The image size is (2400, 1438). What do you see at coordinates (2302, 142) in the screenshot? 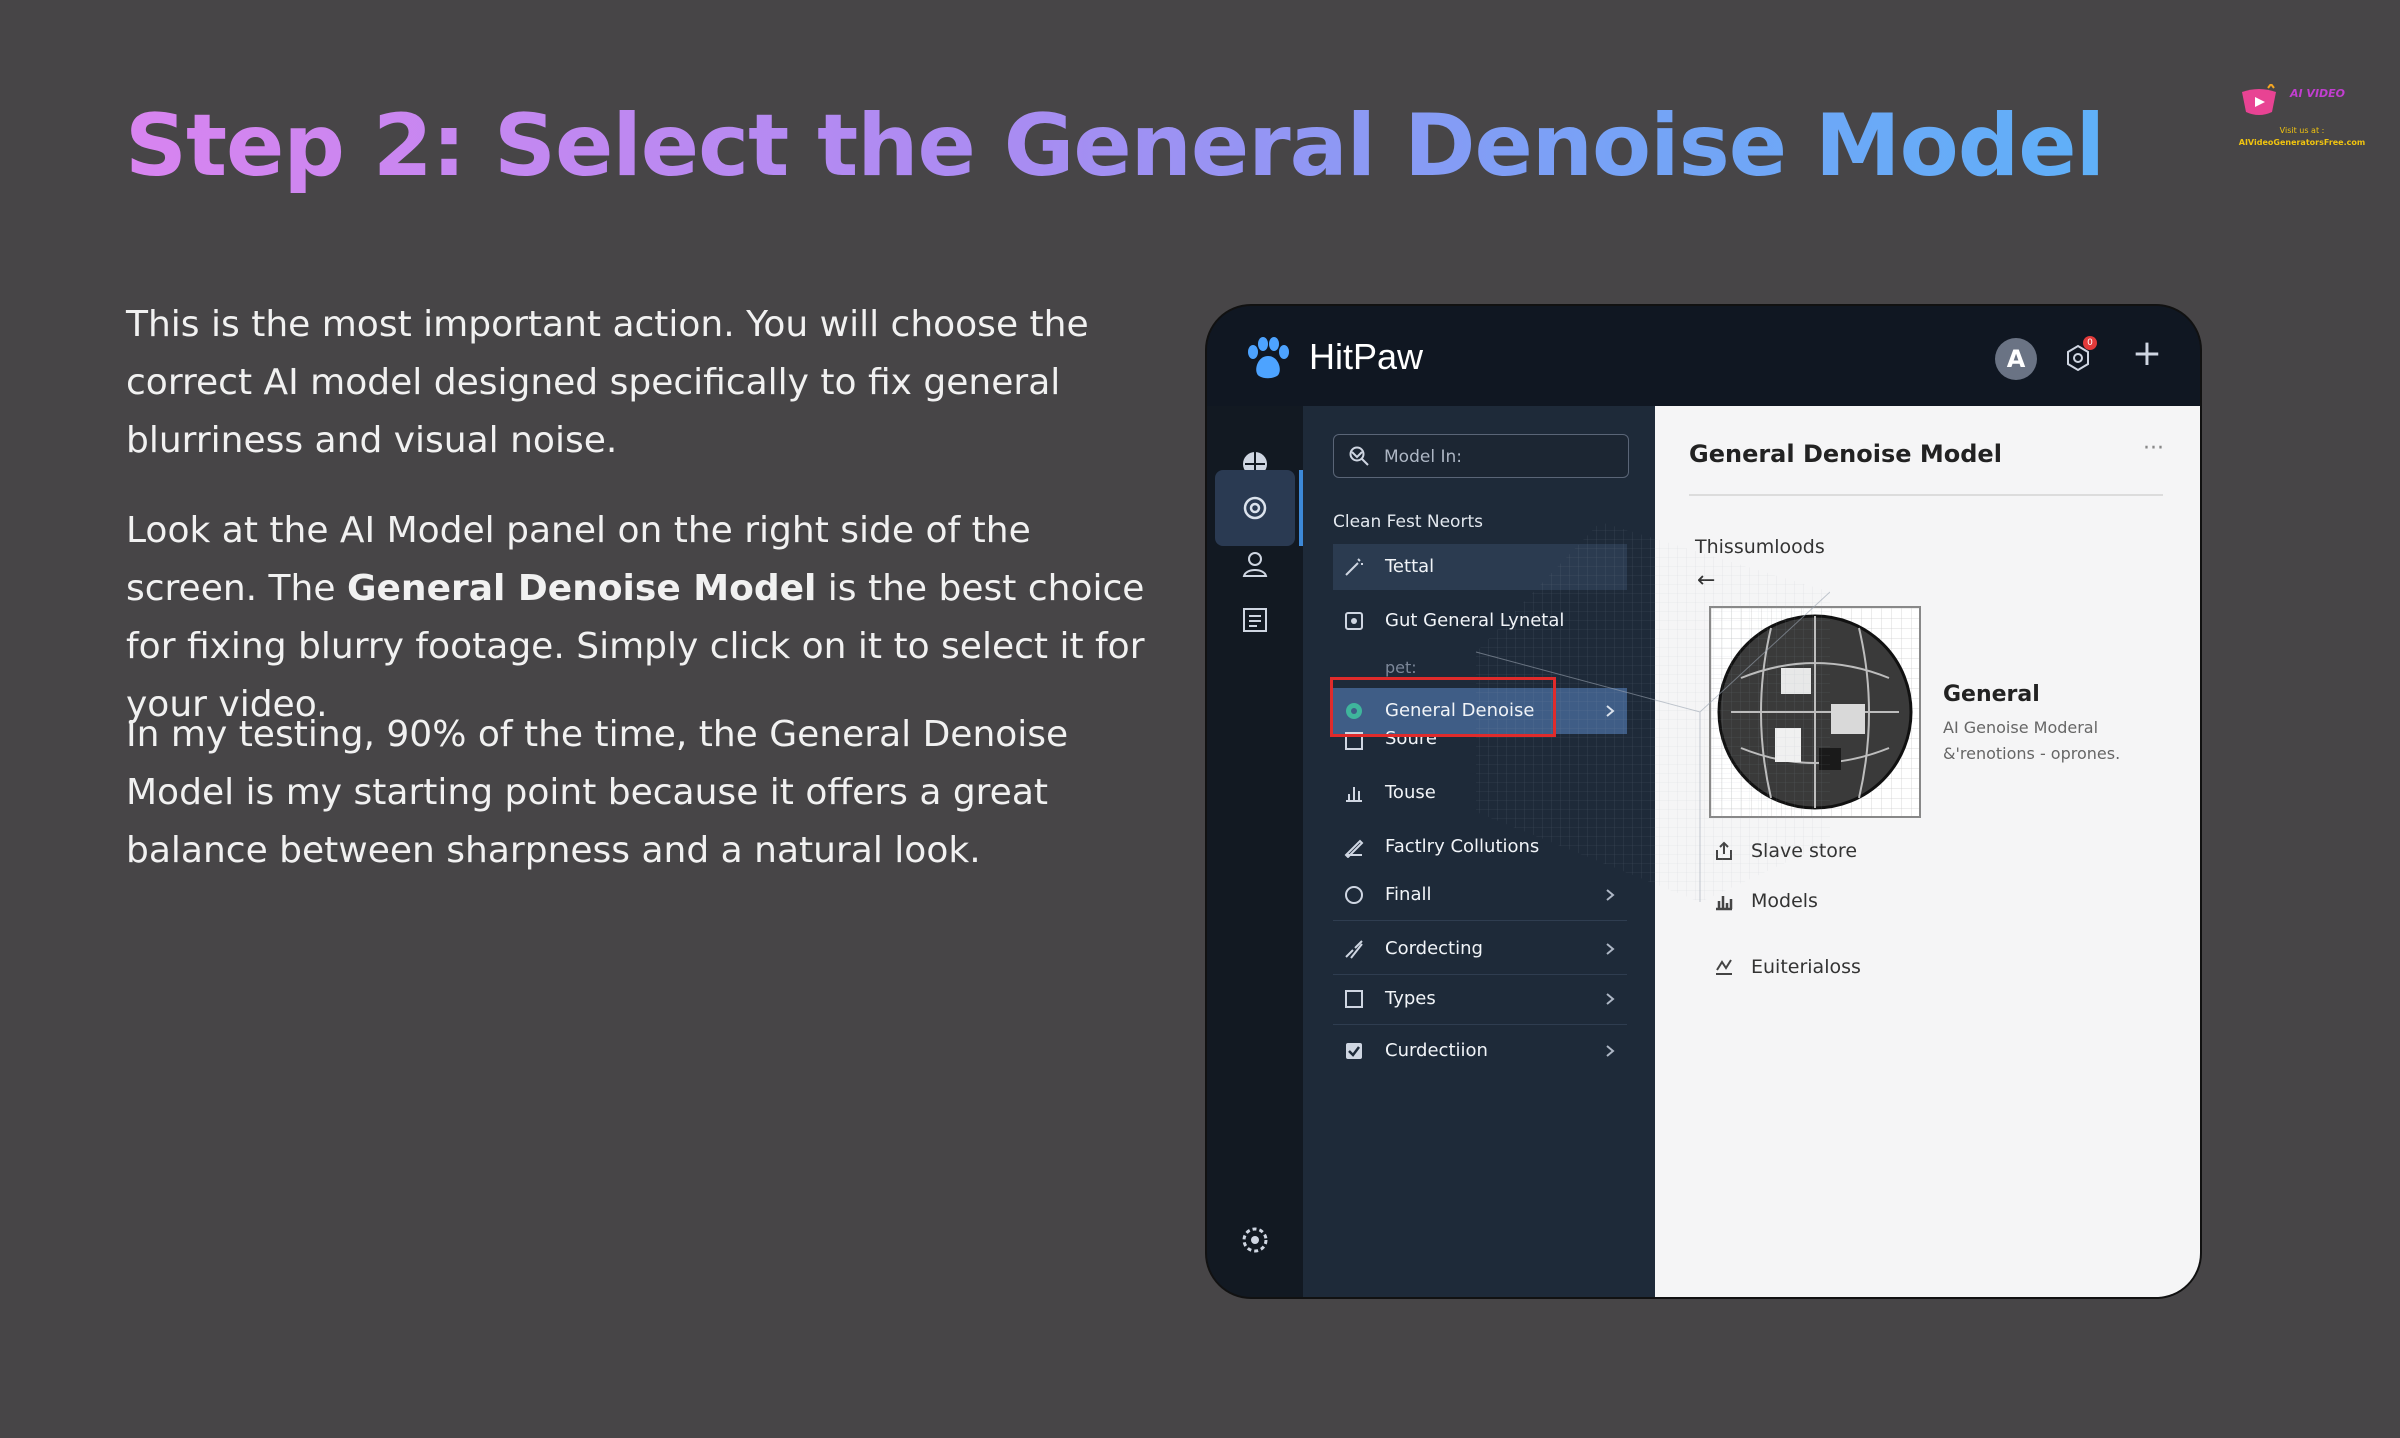
I see `logo-url: AIVideoGeneratorsFree.com` at bounding box center [2302, 142].